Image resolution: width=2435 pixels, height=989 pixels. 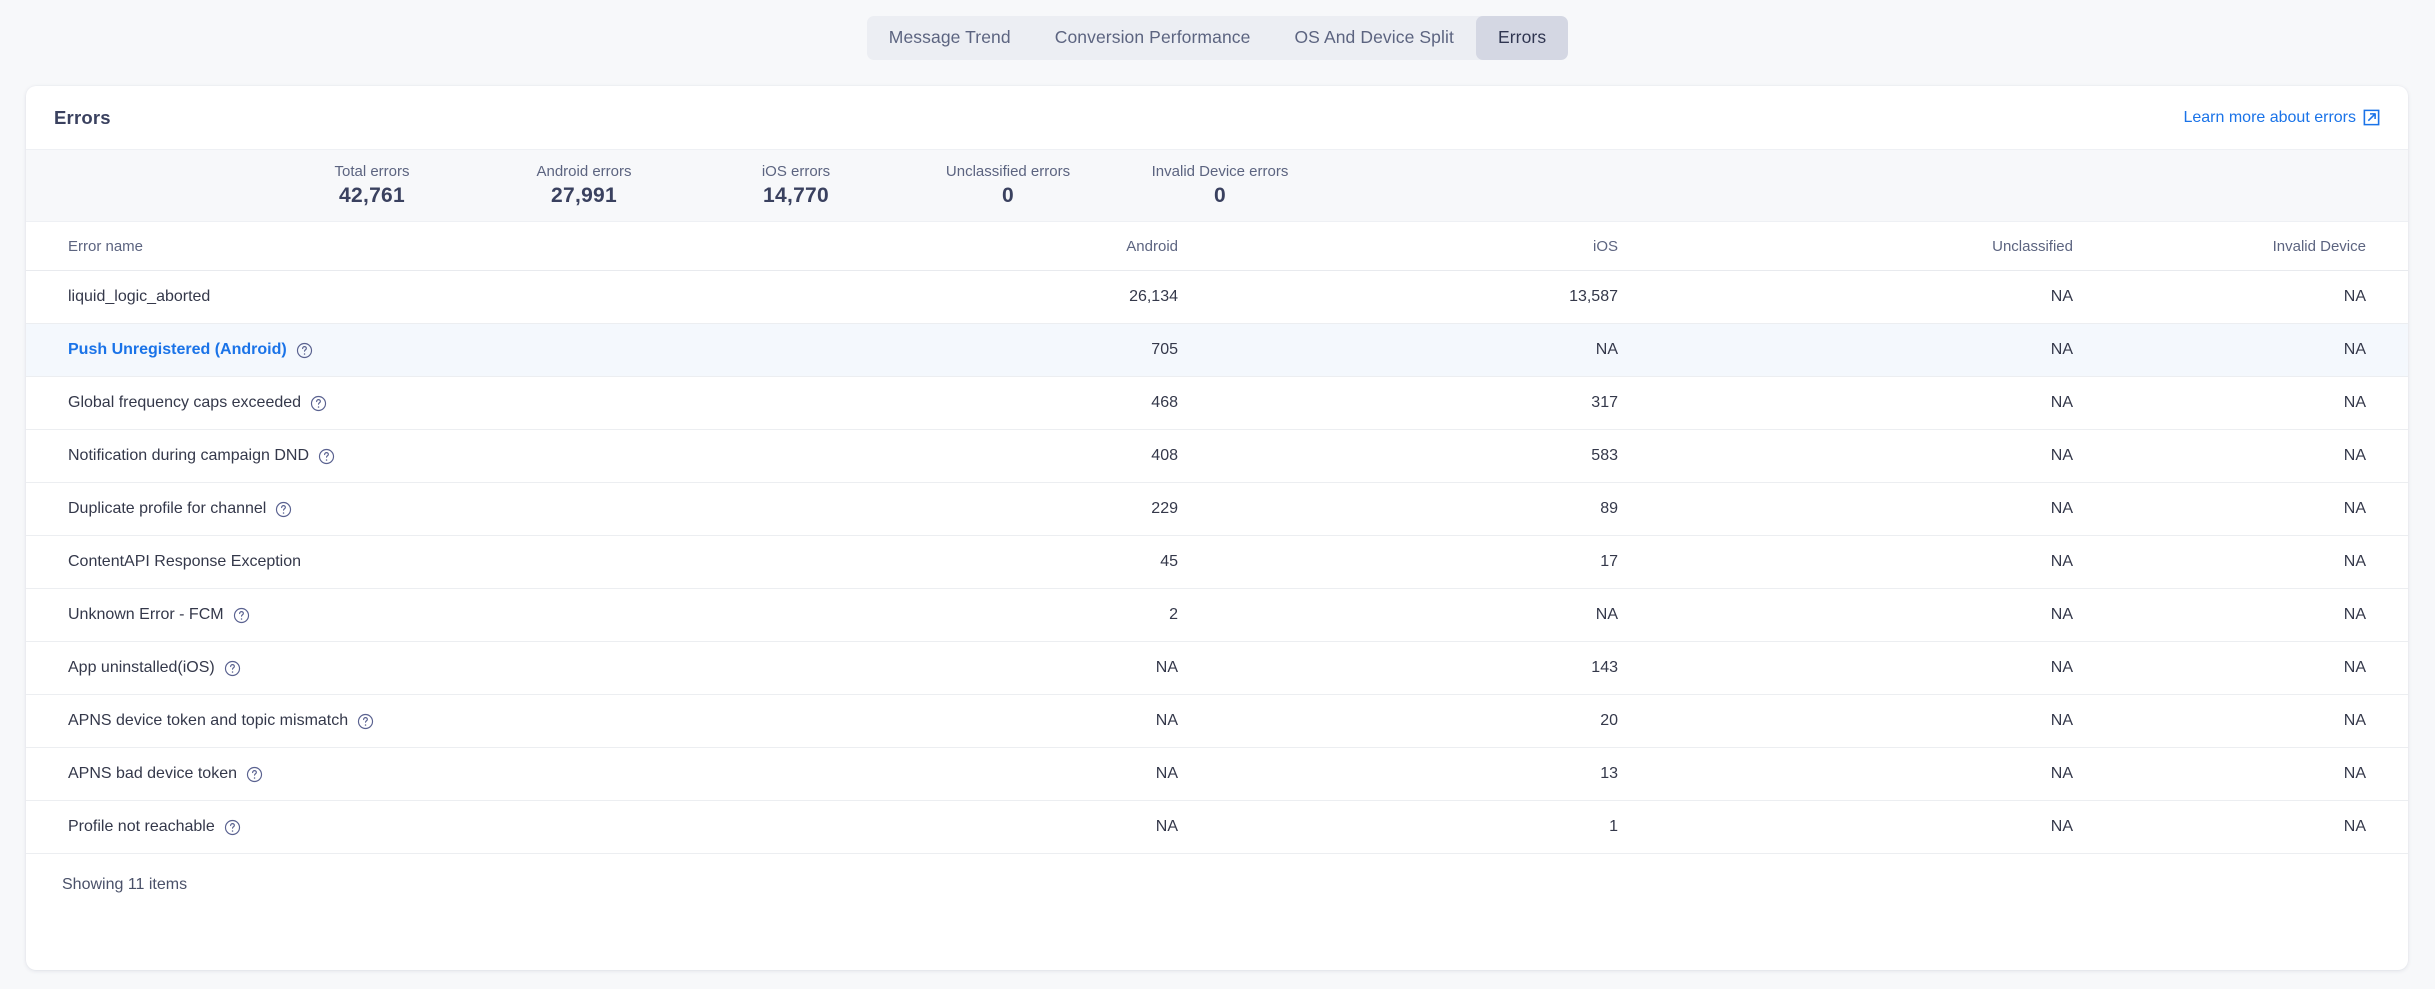 What do you see at coordinates (177, 350) in the screenshot?
I see `error-name-link: Push Unregistered (Android)` at bounding box center [177, 350].